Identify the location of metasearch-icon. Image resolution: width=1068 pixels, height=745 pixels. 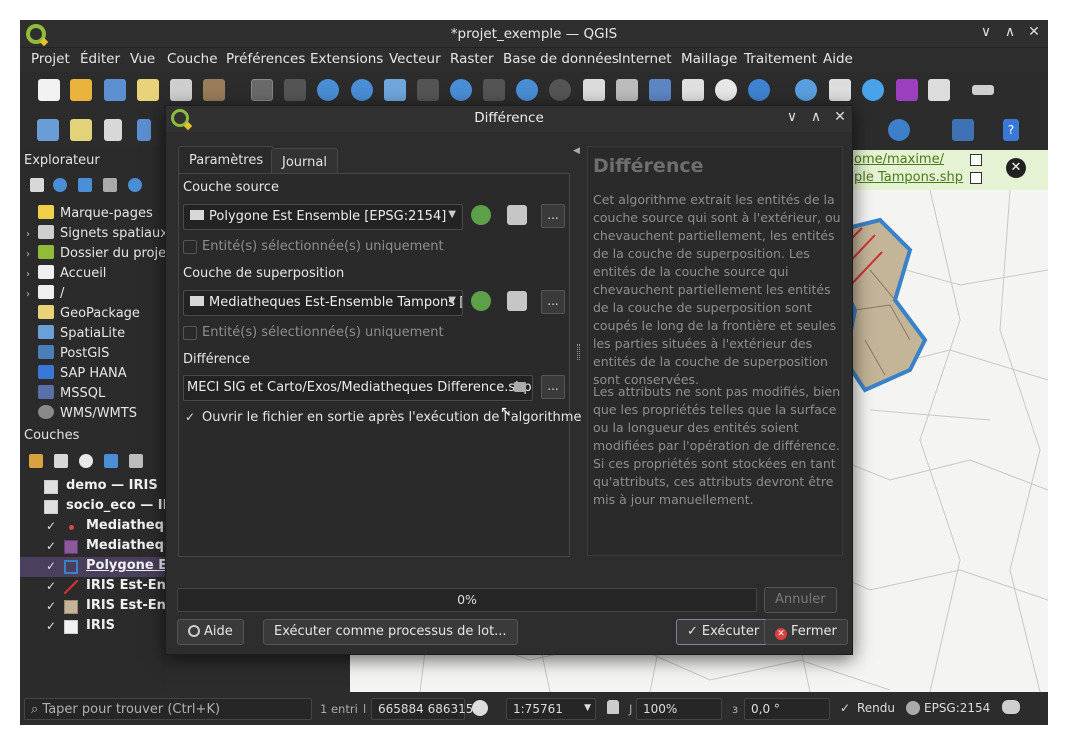
(899, 130).